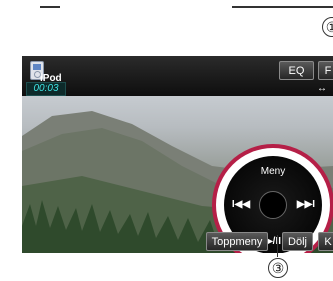 This screenshot has height=281, width=333. What do you see at coordinates (325, 70) in the screenshot?
I see `f-button: F` at bounding box center [325, 70].